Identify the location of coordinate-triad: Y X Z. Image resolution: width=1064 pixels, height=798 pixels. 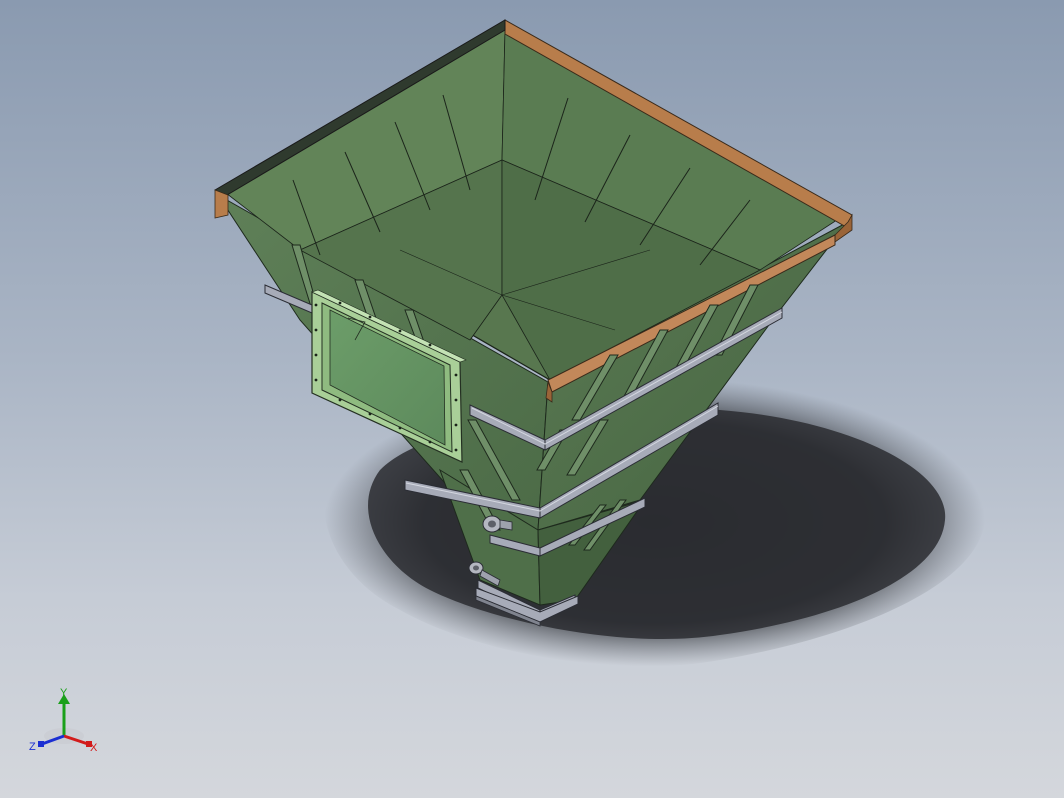
(63, 720).